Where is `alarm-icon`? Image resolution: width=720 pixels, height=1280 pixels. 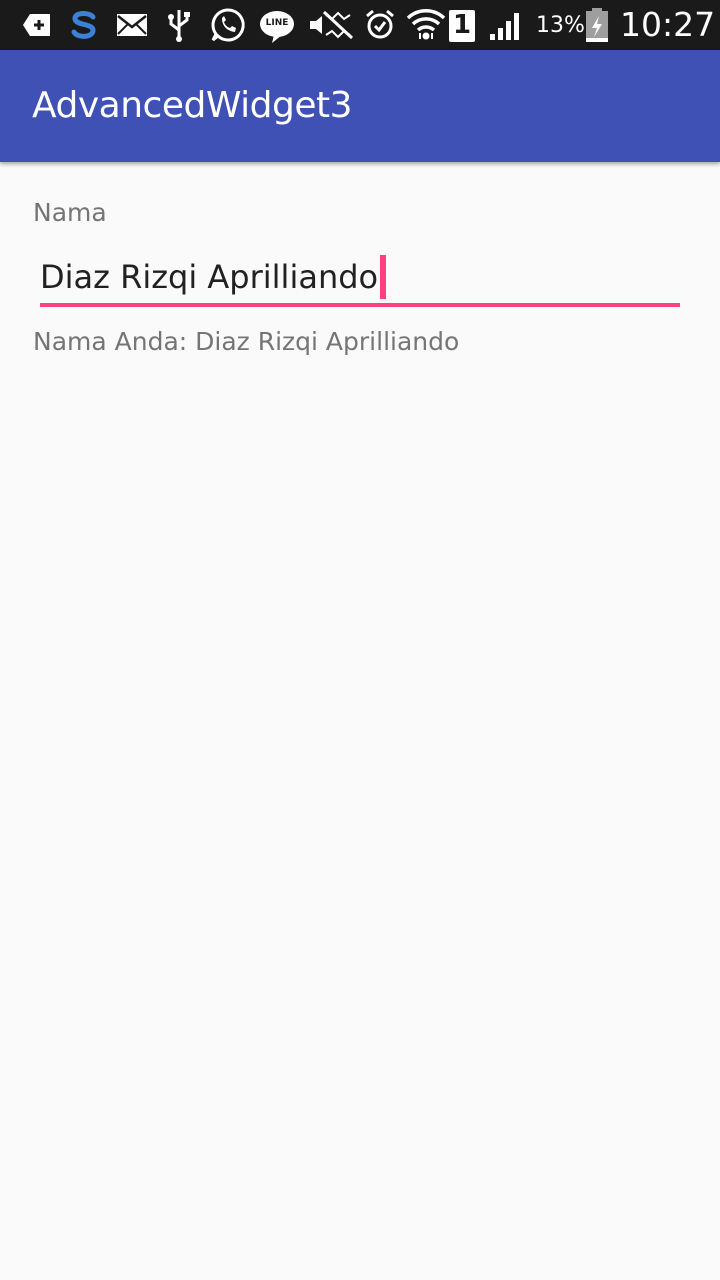 alarm-icon is located at coordinates (380, 25).